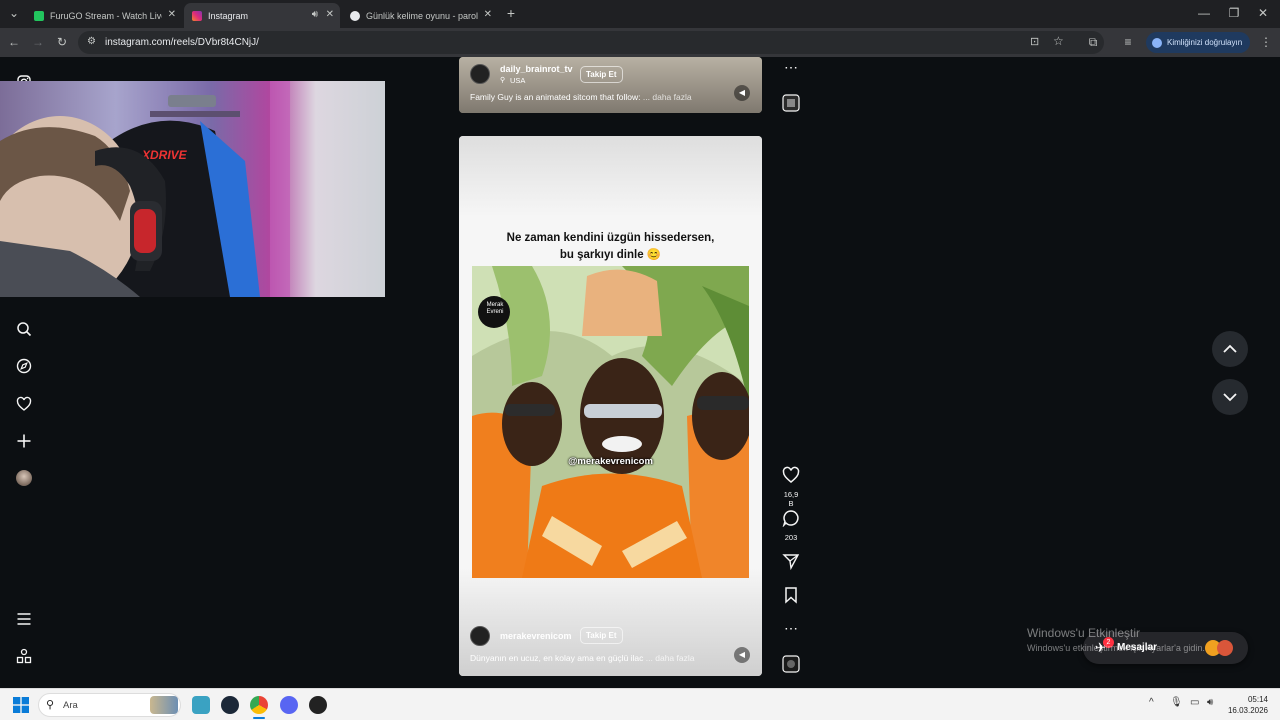 Image resolution: width=1280 pixels, height=720 pixels. What do you see at coordinates (1128, 42) in the screenshot?
I see `reading-list-icon: ≡` at bounding box center [1128, 42].